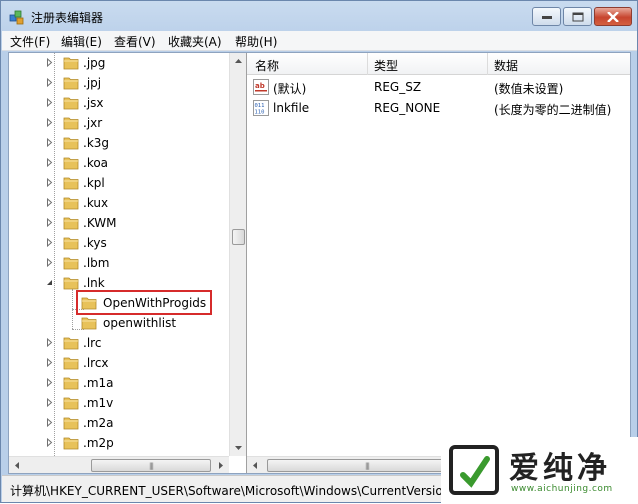 This screenshot has width=638, height=504. I want to click on column-data: 数据, so click(506, 65).